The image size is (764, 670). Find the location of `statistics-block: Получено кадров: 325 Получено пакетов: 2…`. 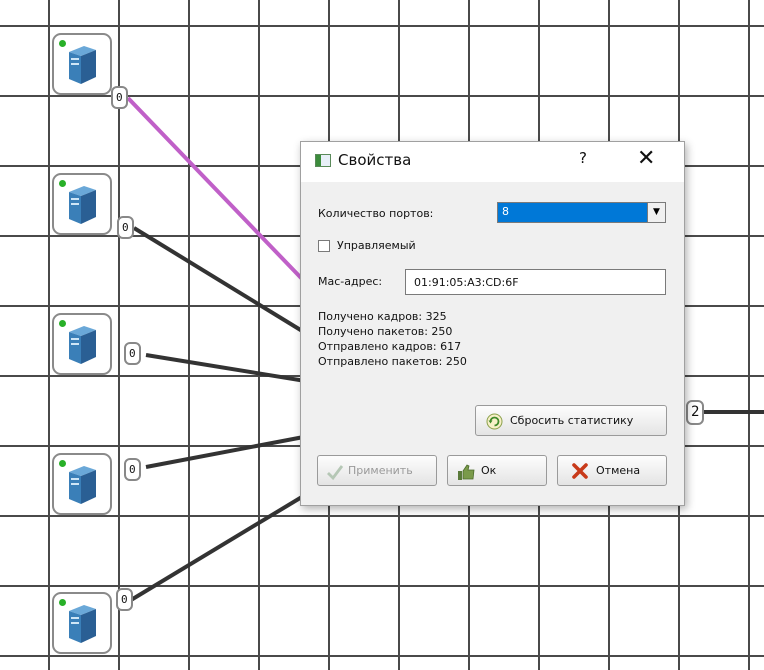

statistics-block: Получено кадров: 325 Получено пакетов: 2… is located at coordinates (392, 339).